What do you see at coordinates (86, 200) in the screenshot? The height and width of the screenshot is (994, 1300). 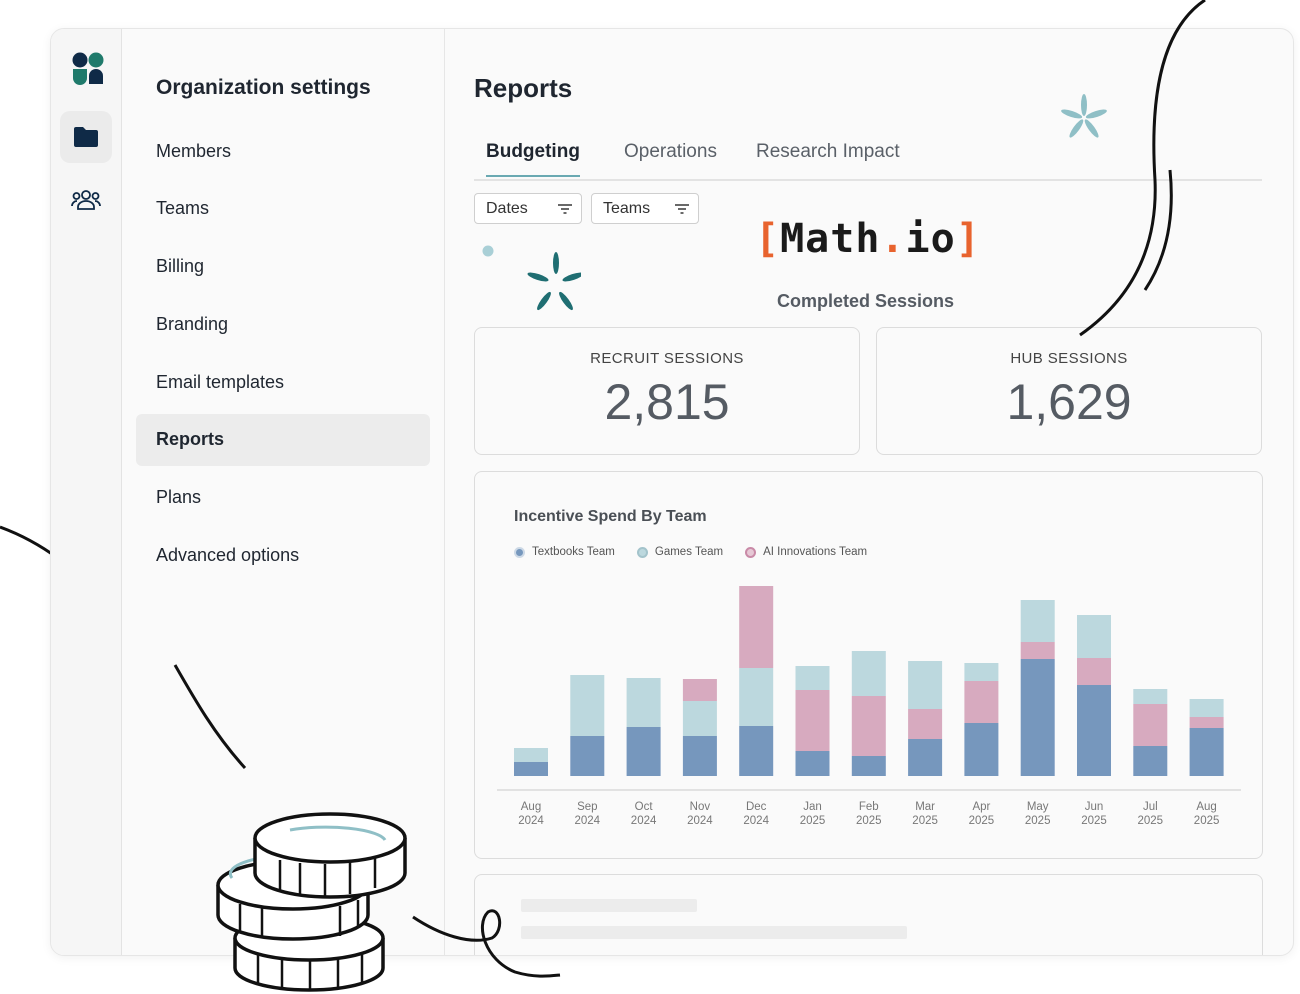 I see `rail-users-button` at bounding box center [86, 200].